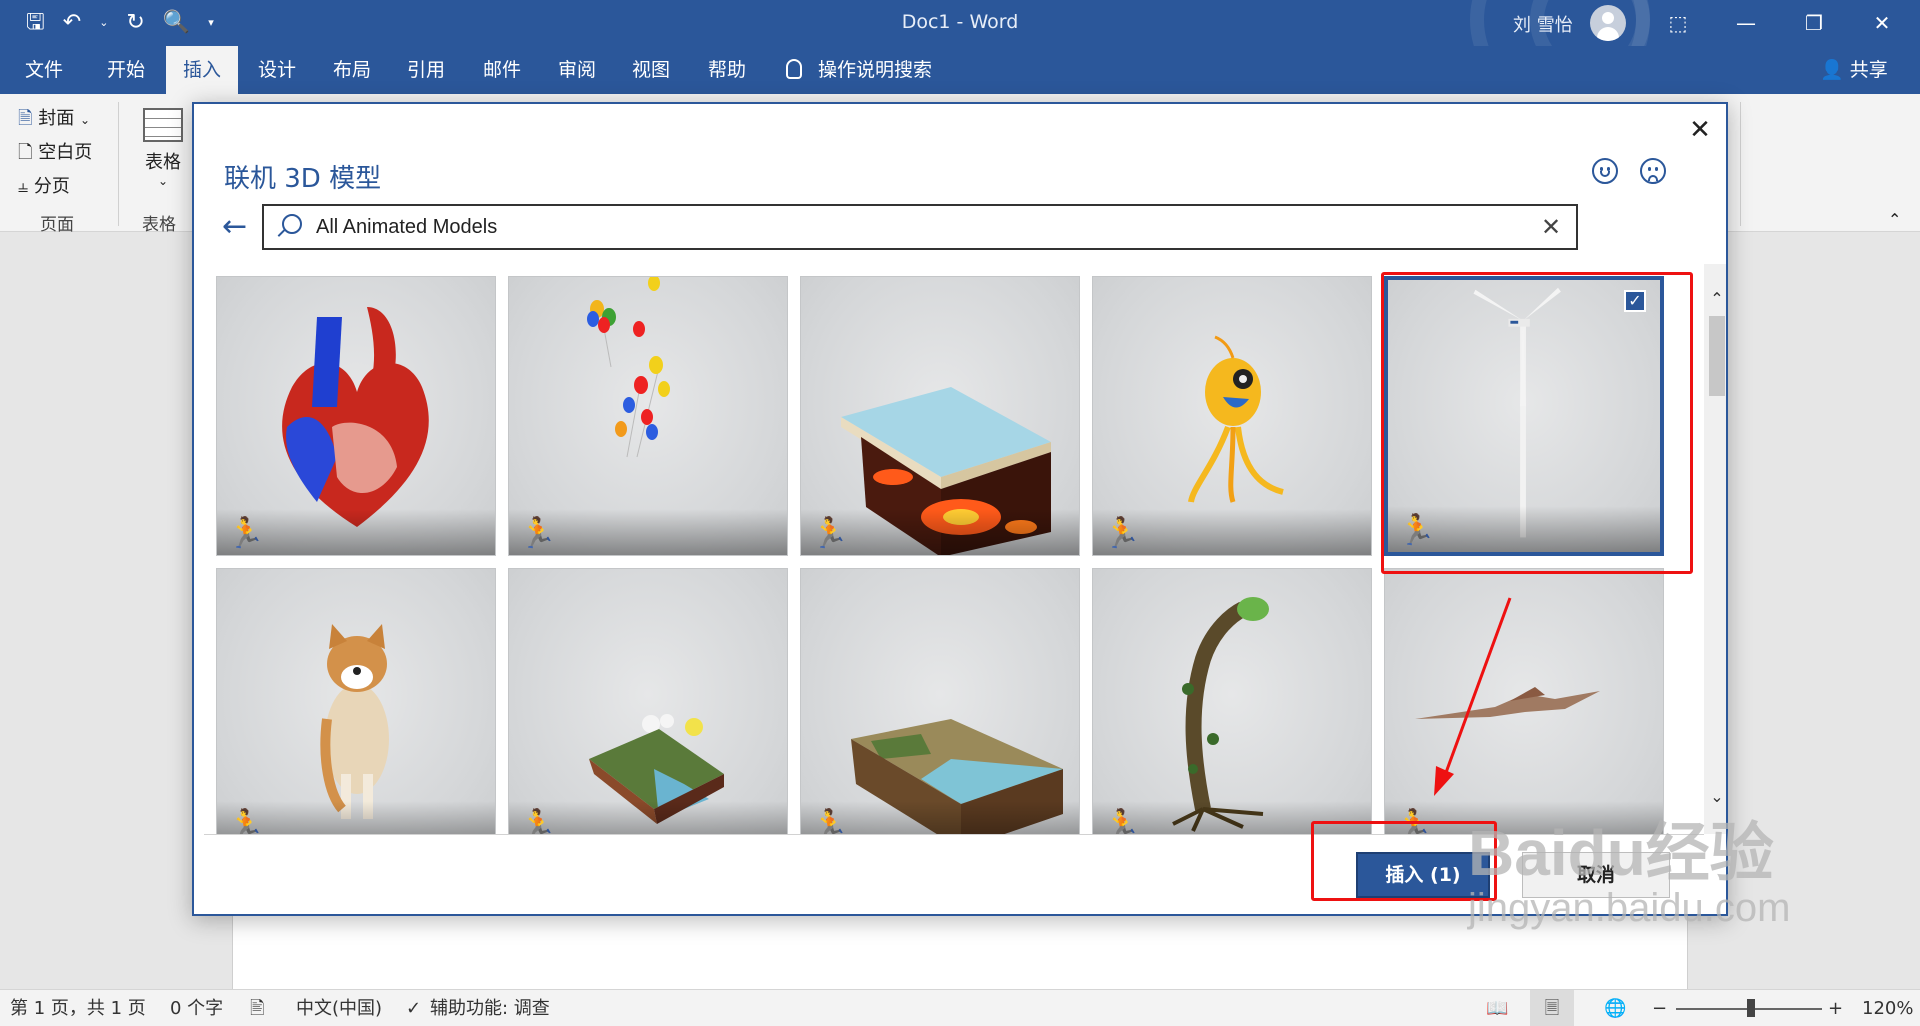 The height and width of the screenshot is (1026, 1920). I want to click on page-break-button: ⫨ 分页, so click(44, 185).